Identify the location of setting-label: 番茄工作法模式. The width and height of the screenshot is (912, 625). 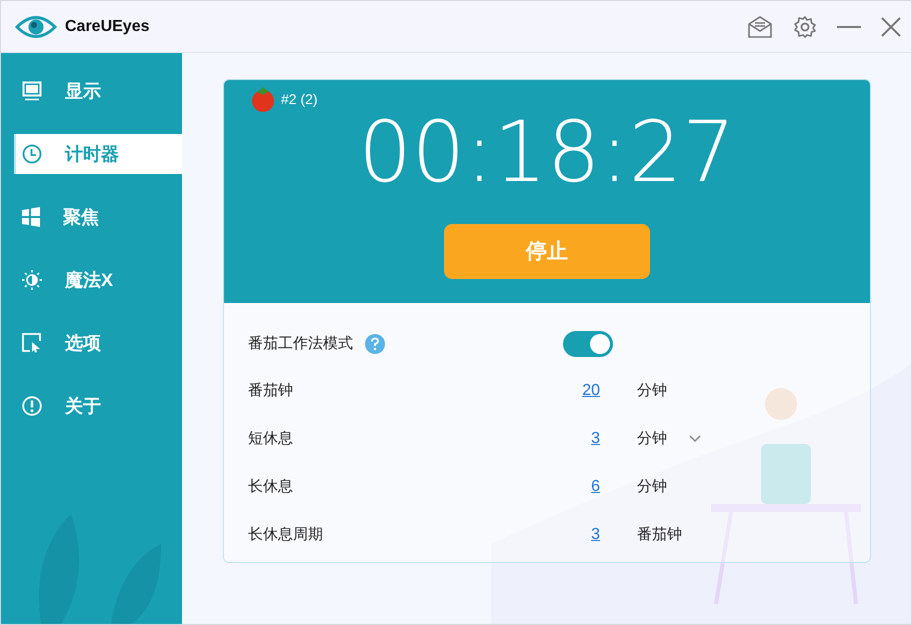
(301, 344).